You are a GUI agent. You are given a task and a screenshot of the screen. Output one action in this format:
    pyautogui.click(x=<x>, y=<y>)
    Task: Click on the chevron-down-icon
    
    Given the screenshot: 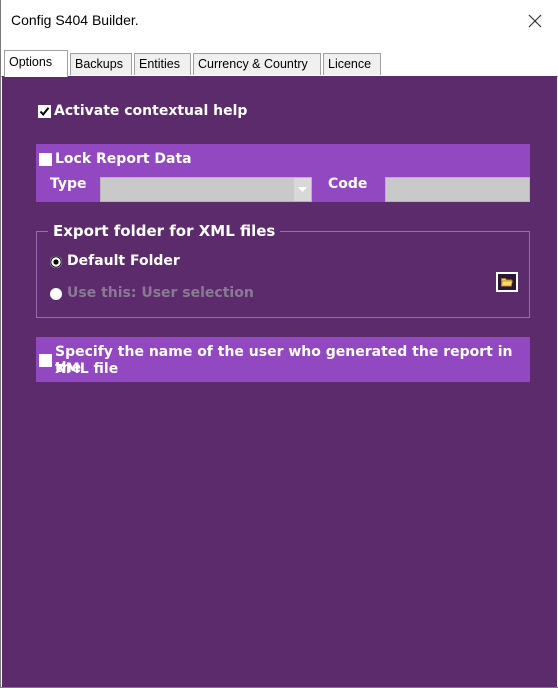 What is the action you would take?
    pyautogui.click(x=302, y=189)
    